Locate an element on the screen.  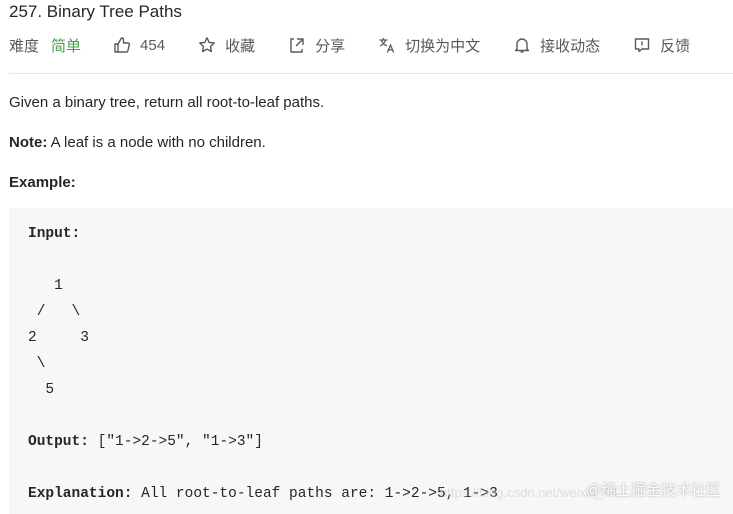
like-count: 454 is located at coordinates (153, 45).